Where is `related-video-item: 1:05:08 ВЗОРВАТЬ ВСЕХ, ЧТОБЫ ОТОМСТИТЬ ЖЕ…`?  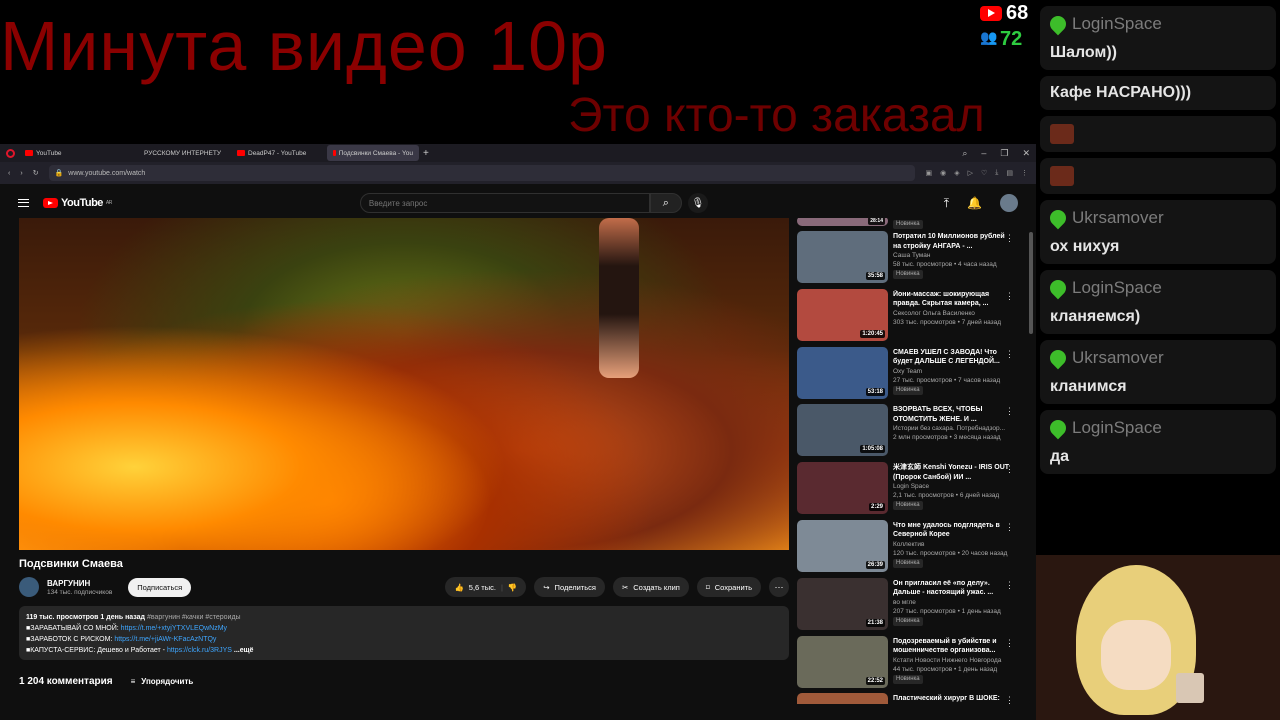 related-video-item: 1:05:08 ВЗОРВАТЬ ВСЕХ, ЧТОБЫ ОТОМСТИТЬ ЖЕ… is located at coordinates (909, 433).